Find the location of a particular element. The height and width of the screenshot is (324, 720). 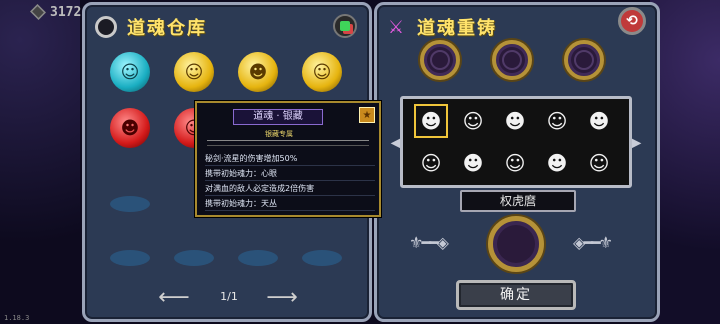

gem-count: 3172 is located at coordinates (66, 12).